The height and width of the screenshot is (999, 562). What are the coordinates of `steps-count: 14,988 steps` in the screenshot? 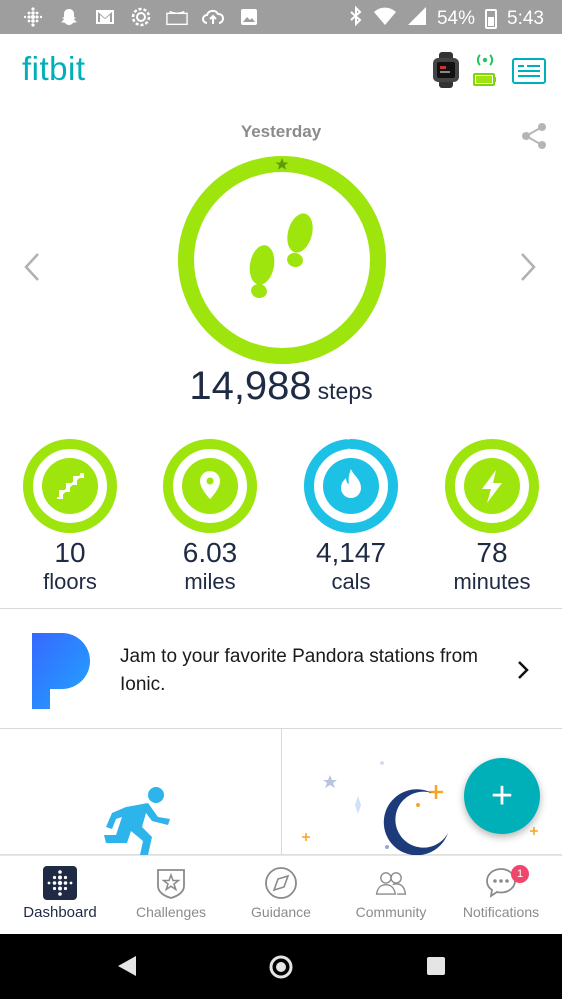 It's located at (281, 386).